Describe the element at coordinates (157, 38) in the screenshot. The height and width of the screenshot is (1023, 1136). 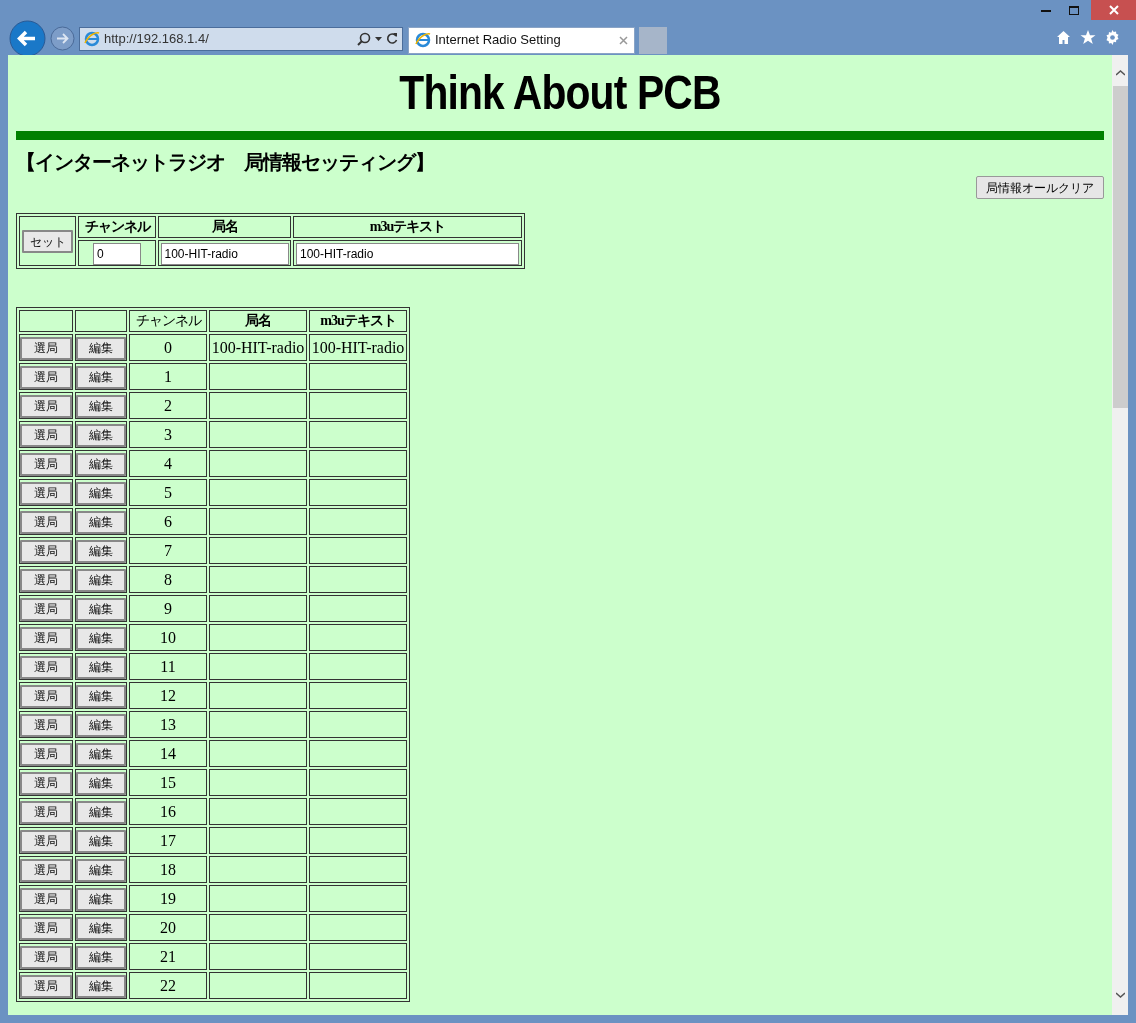
I see `address-text: http://192.168.1.4/` at that location.